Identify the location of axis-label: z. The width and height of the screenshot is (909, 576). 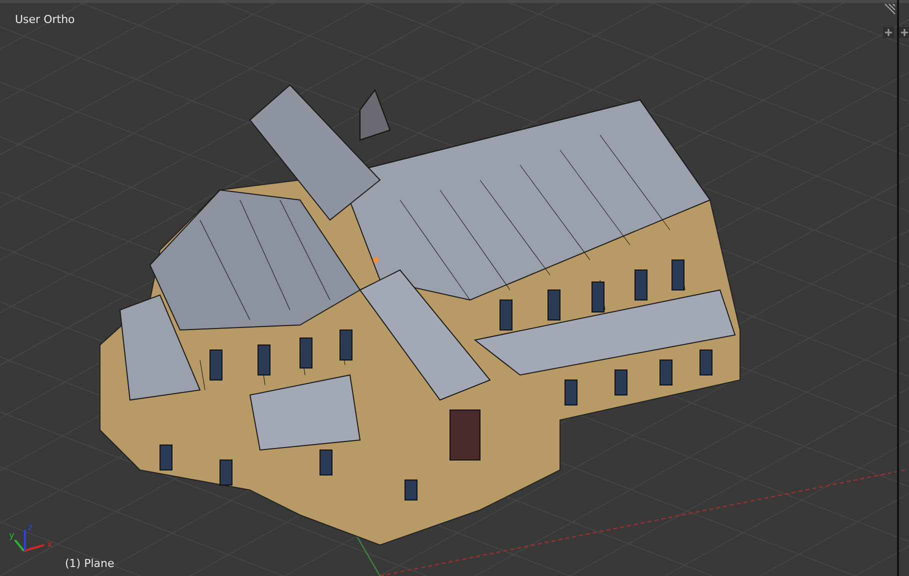
(30, 528).